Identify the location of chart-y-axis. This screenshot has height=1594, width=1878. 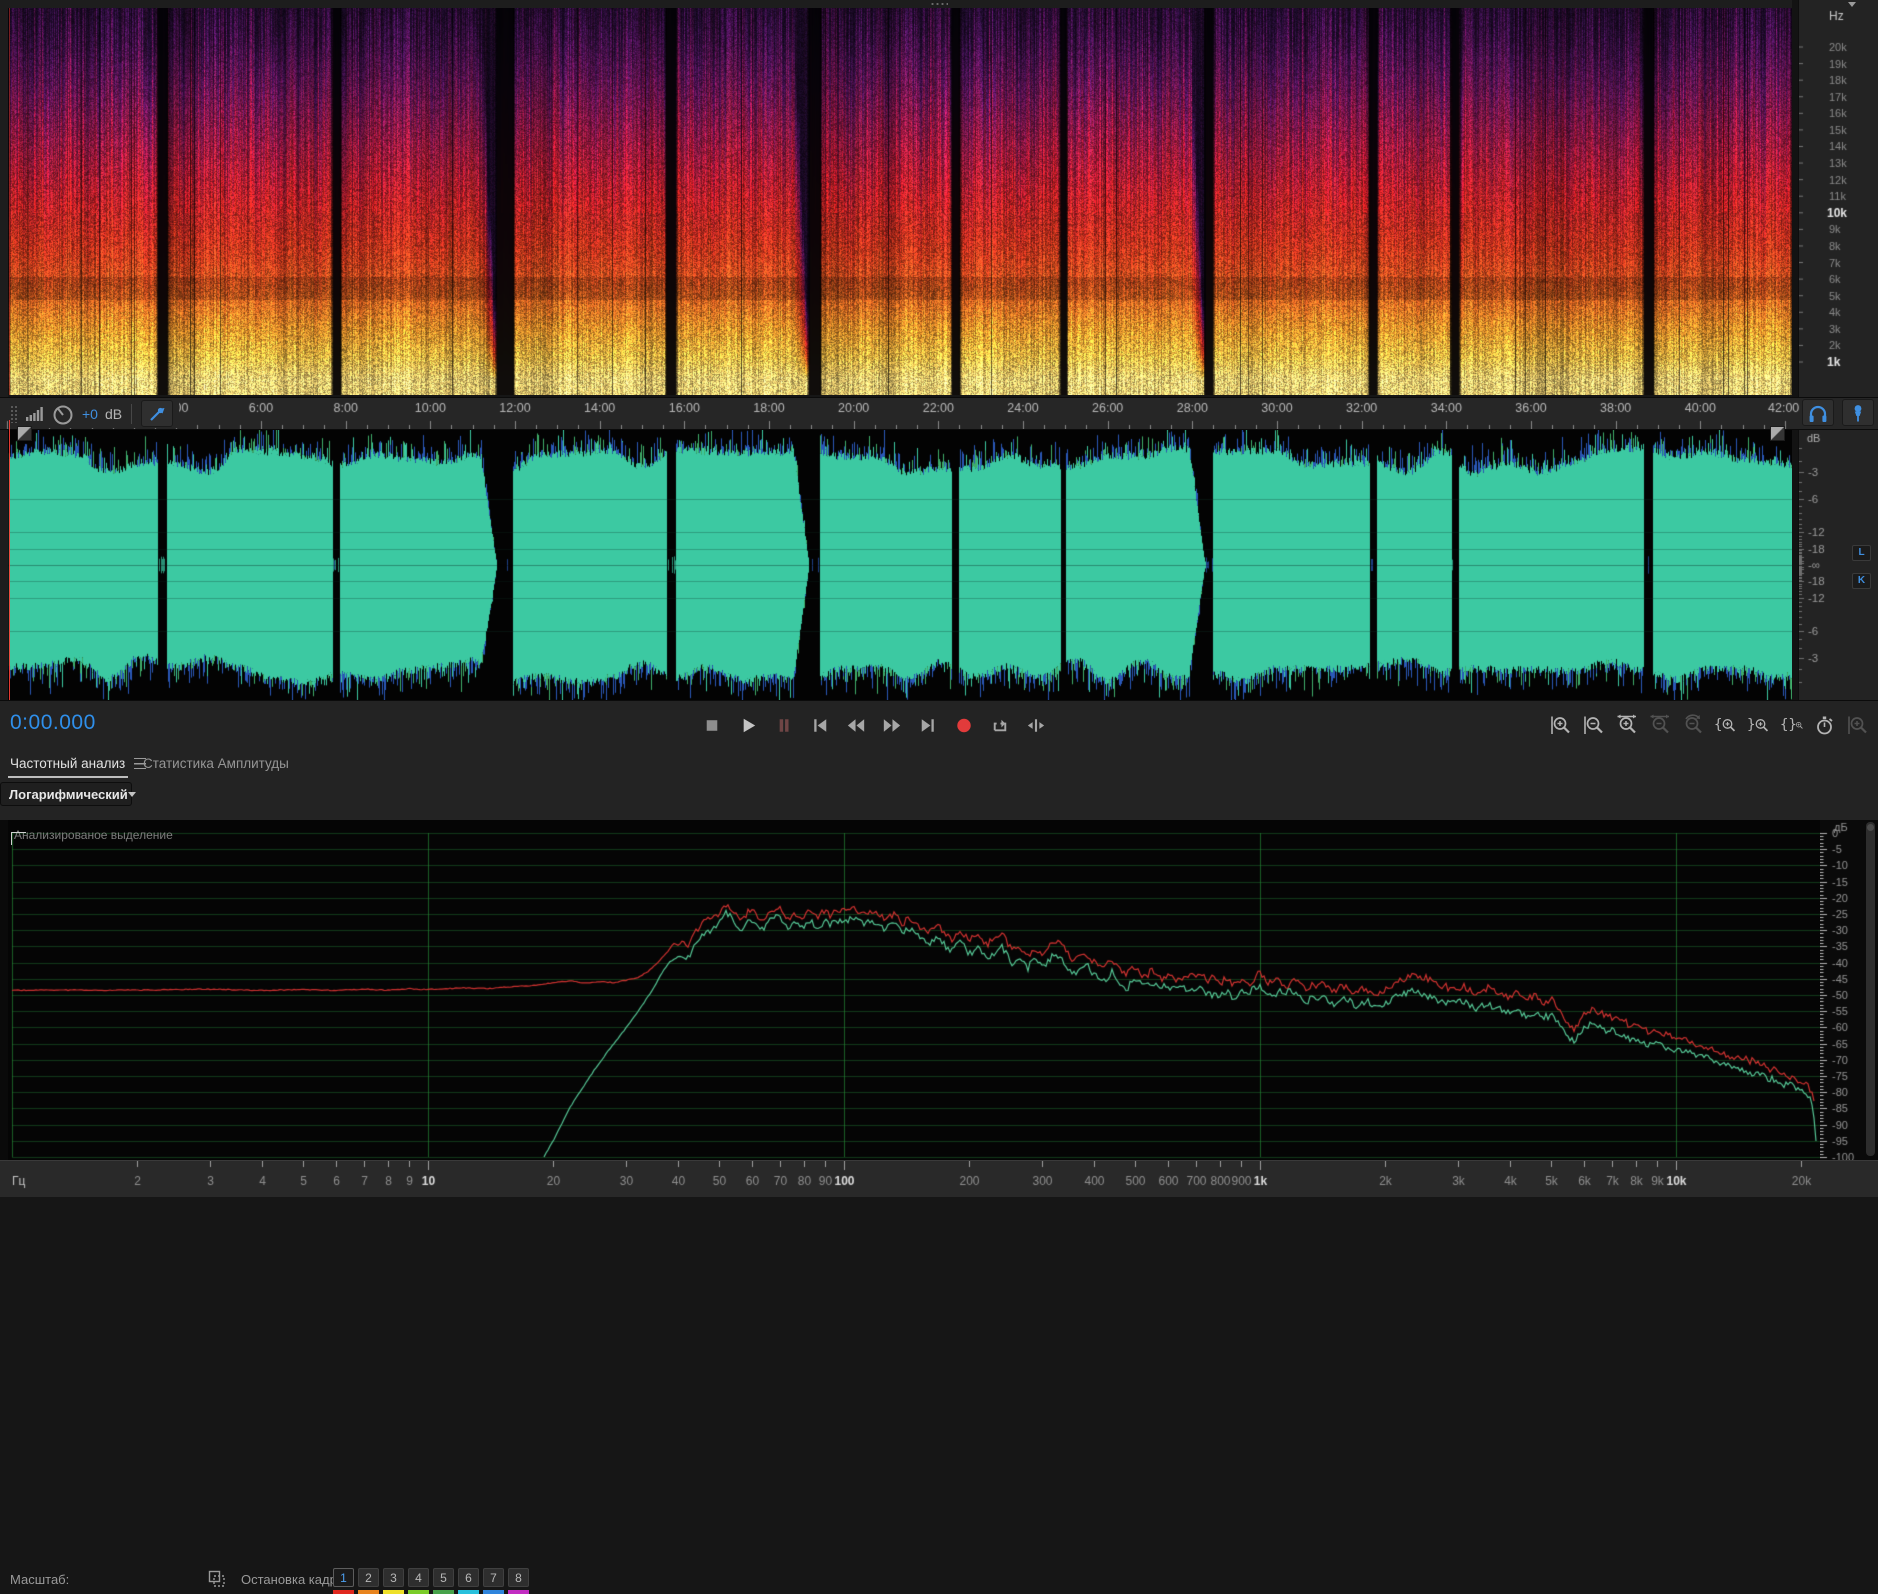
(1845, 990).